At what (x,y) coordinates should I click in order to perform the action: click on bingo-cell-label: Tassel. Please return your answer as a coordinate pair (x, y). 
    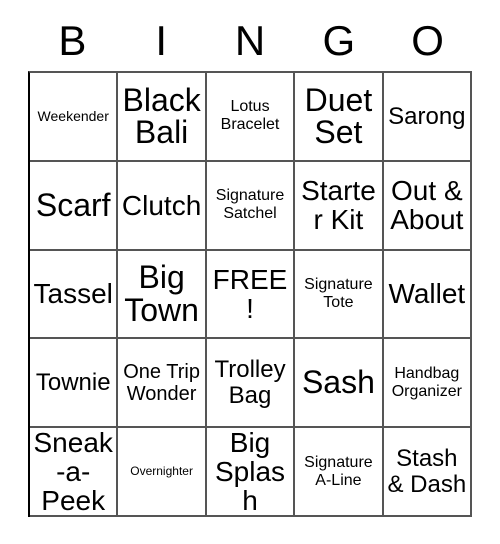
    Looking at the image, I should click on (73, 294).